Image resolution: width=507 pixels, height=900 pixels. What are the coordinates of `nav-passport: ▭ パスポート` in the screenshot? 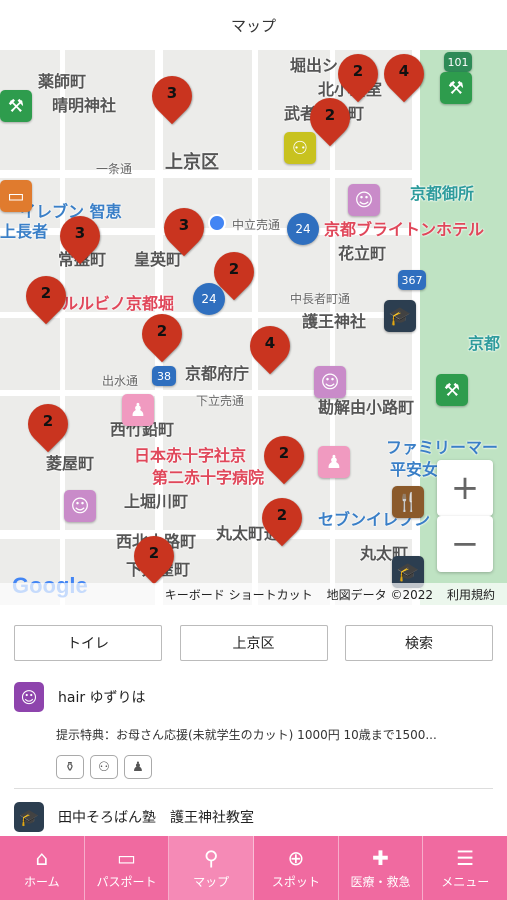 It's located at (127, 868).